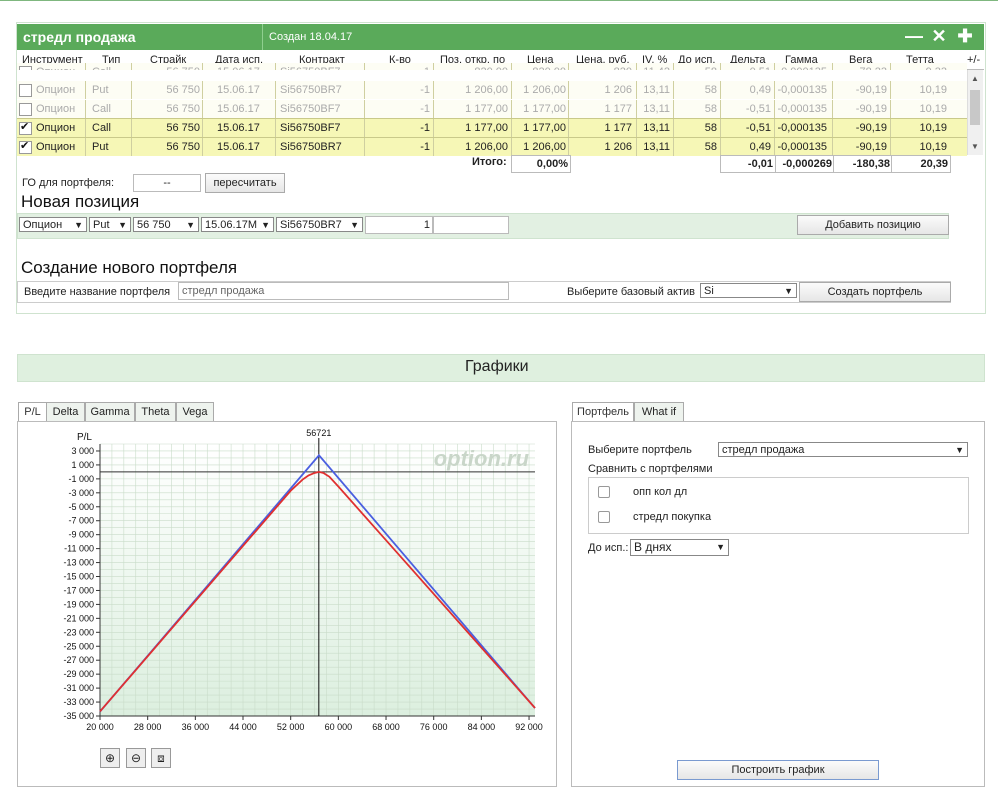 Image resolution: width=998 pixels, height=812 pixels. What do you see at coordinates (78, 674) in the screenshot?
I see `y-tick-label: -29 000` at bounding box center [78, 674].